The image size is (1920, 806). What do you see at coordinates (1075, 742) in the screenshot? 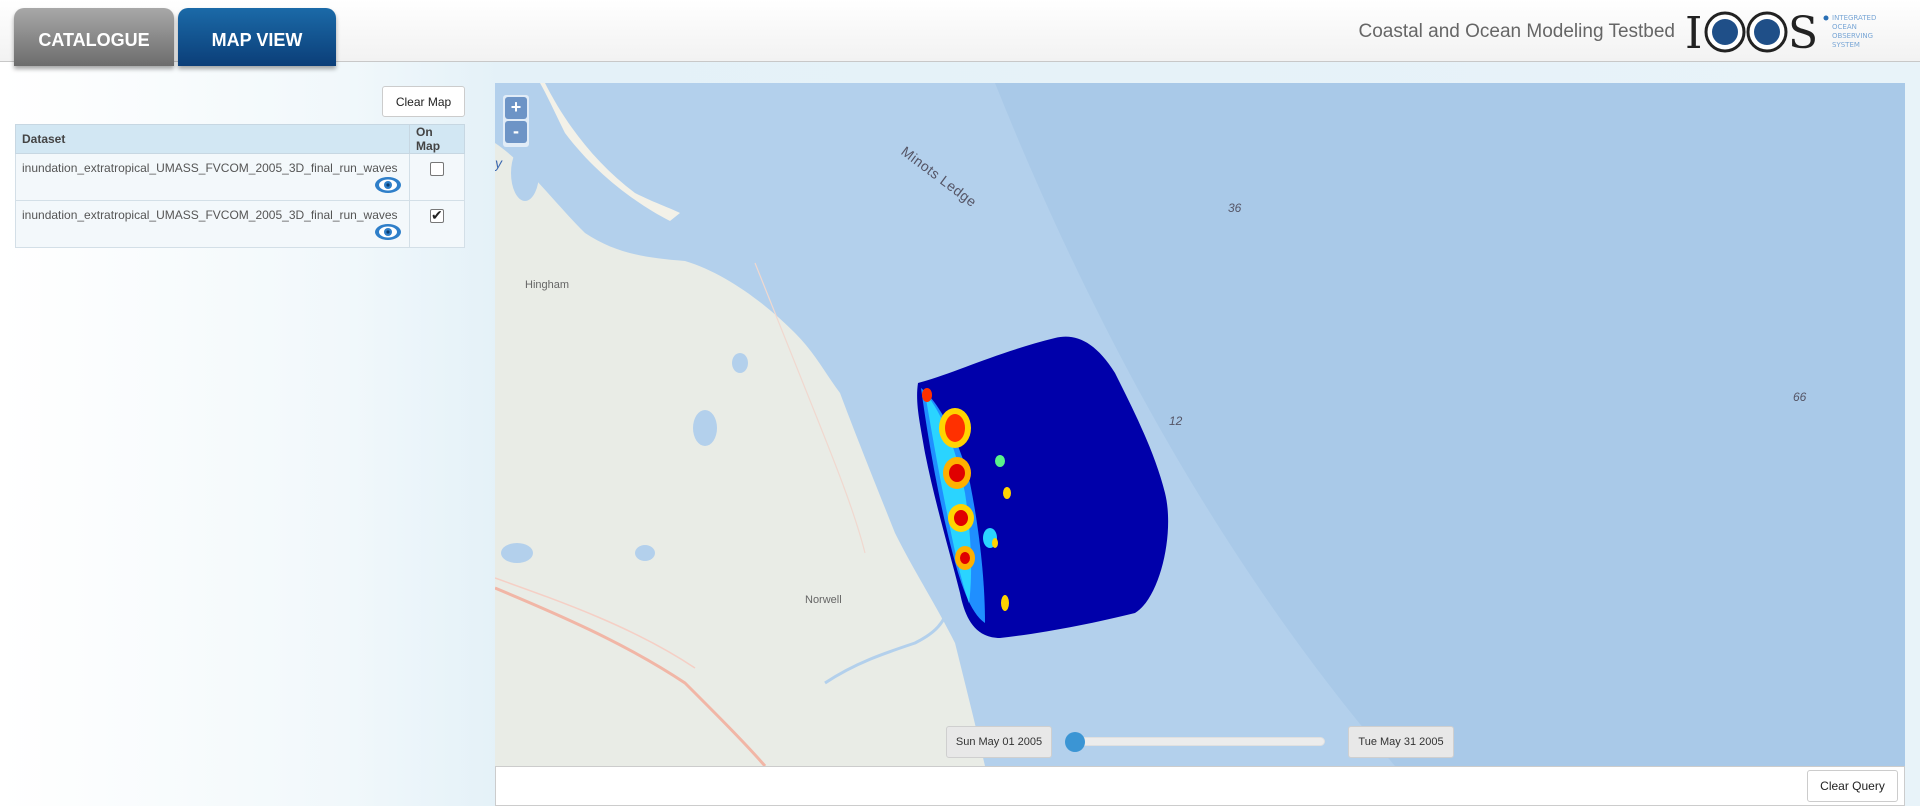
I see `time-slider-handle` at bounding box center [1075, 742].